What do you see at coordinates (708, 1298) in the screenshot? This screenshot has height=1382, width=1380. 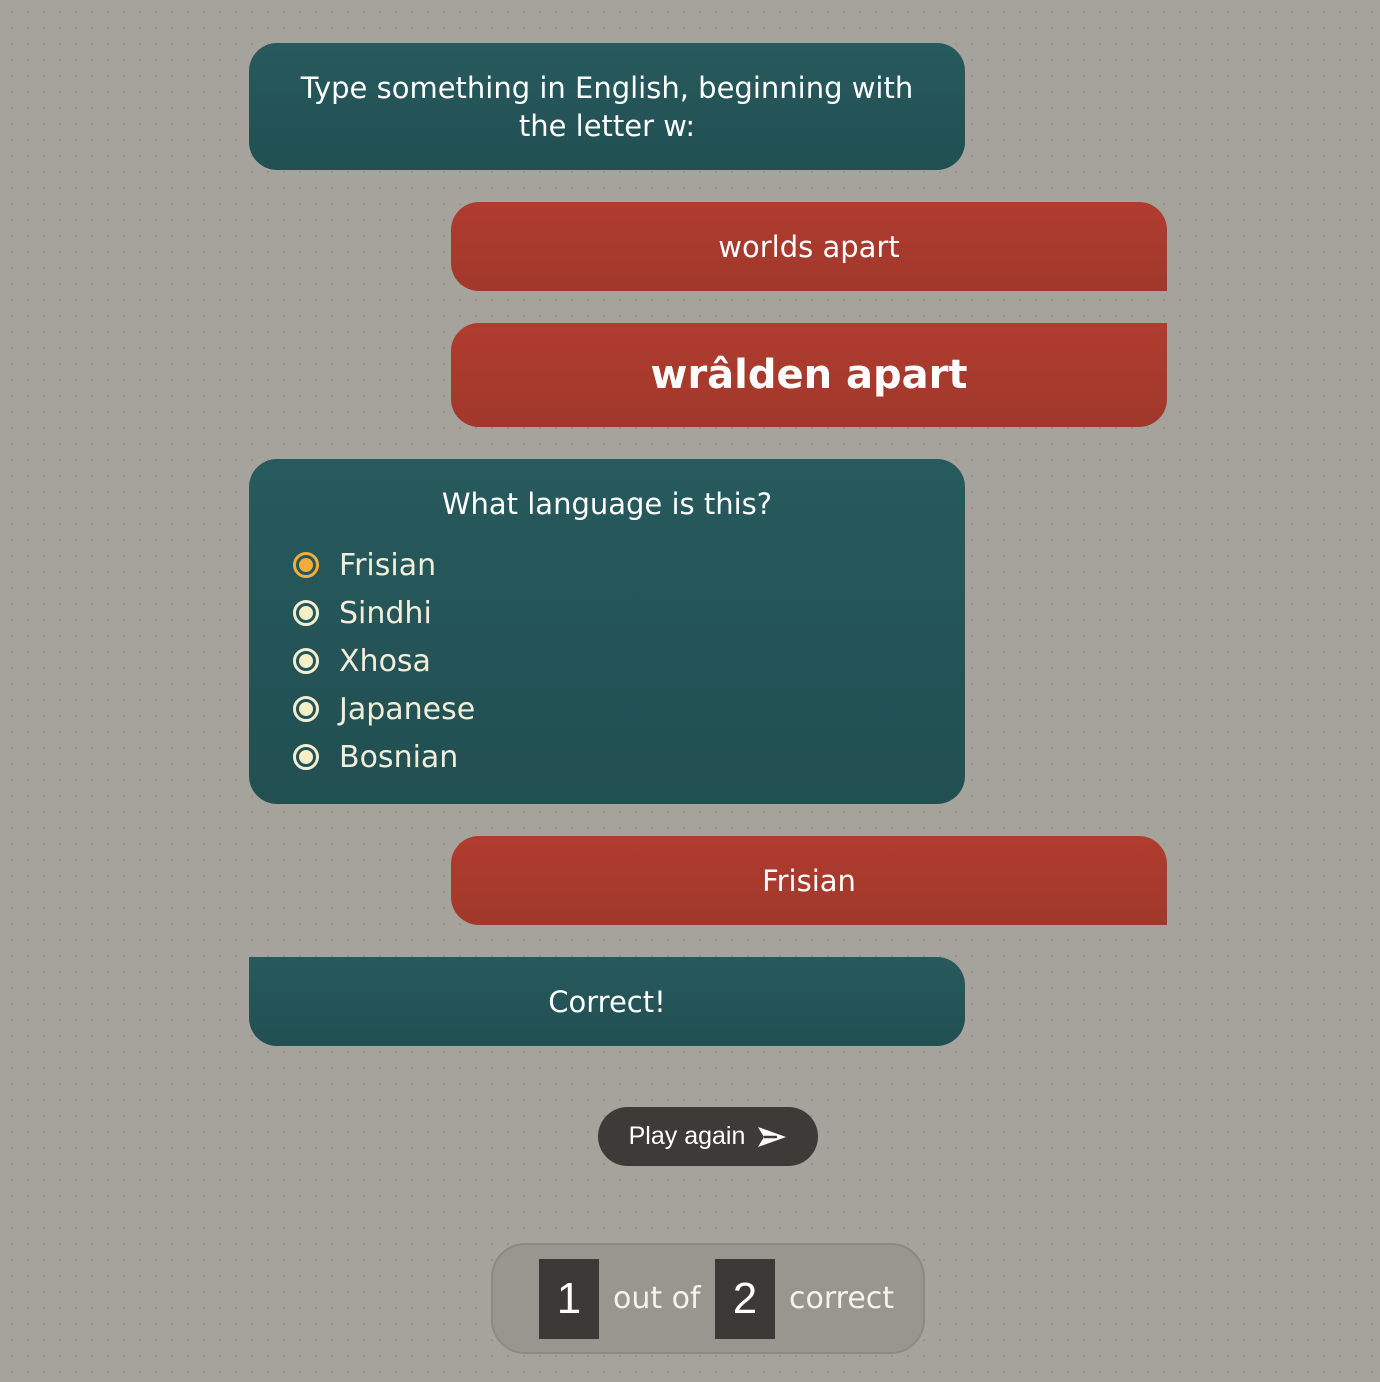 I see `score-panel: 1 out of 2 correct` at bounding box center [708, 1298].